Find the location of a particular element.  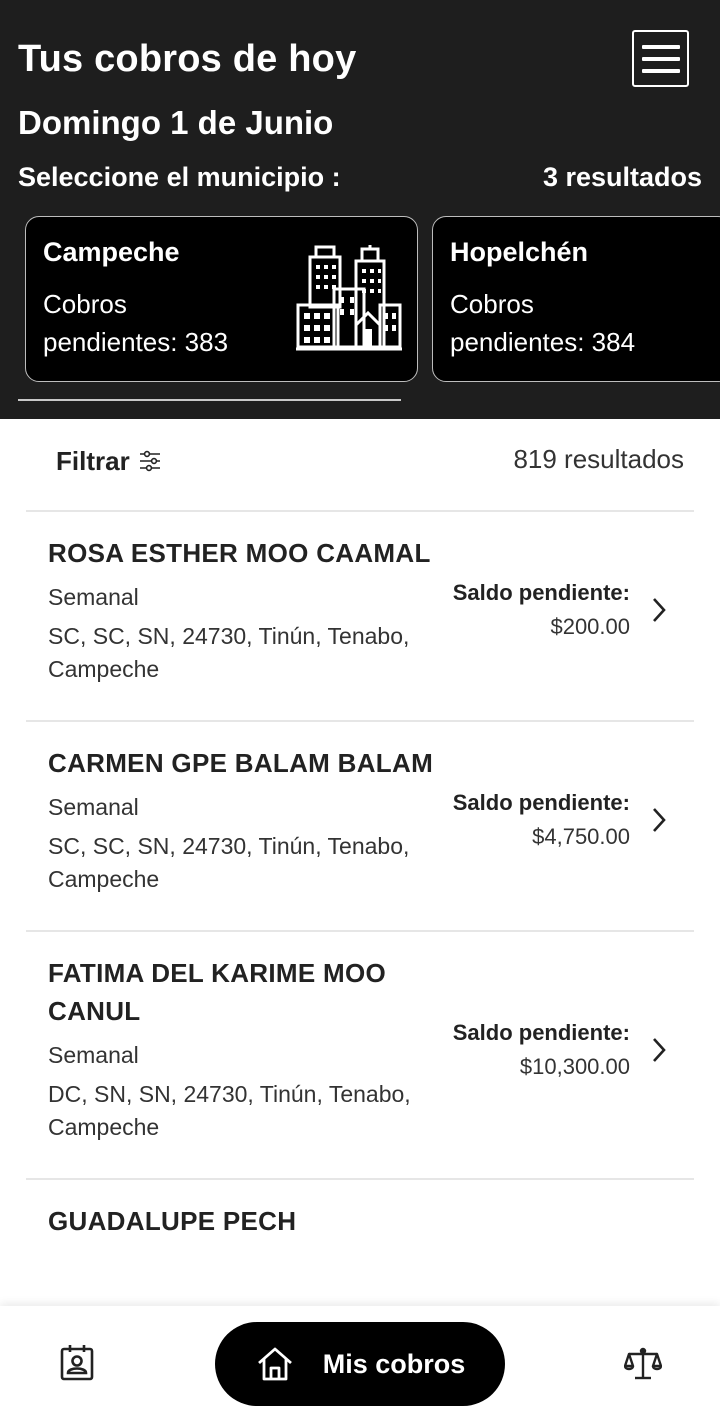

carousel-scroll-indicator is located at coordinates (209, 400).